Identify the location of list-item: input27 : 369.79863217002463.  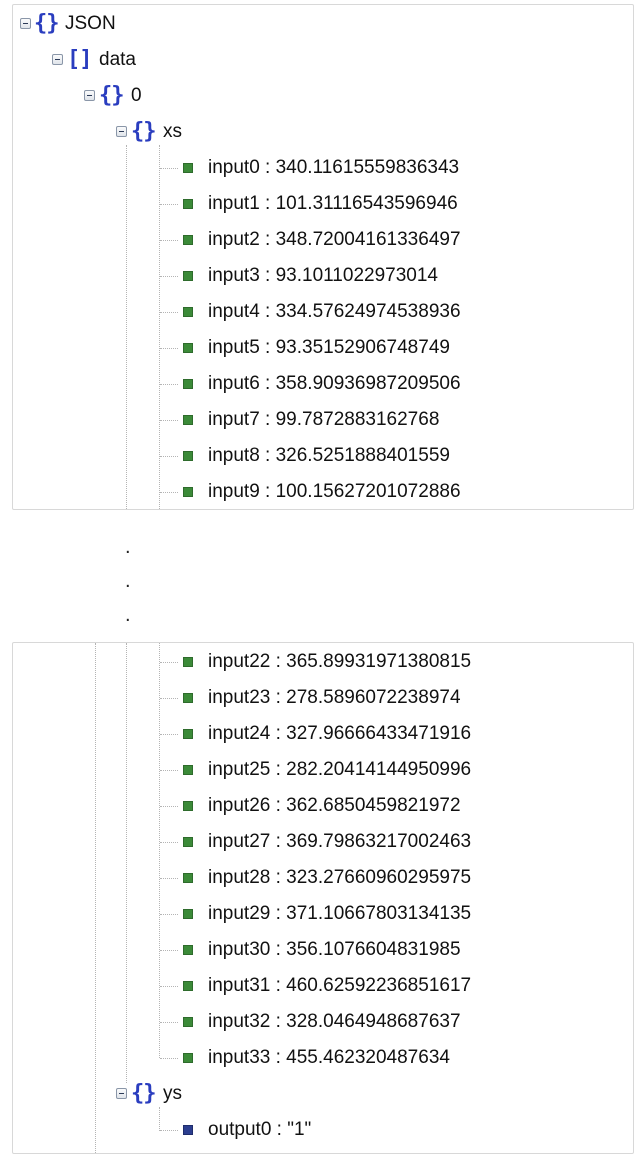
(339, 842).